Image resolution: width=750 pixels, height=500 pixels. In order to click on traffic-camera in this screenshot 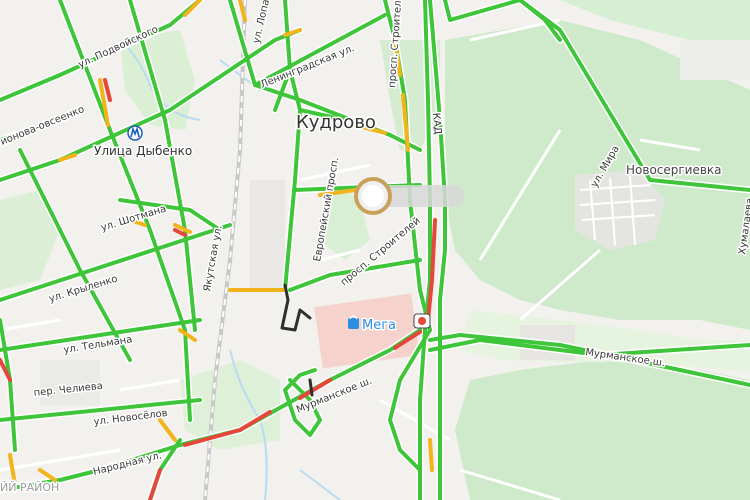, I will do `click(422, 321)`.